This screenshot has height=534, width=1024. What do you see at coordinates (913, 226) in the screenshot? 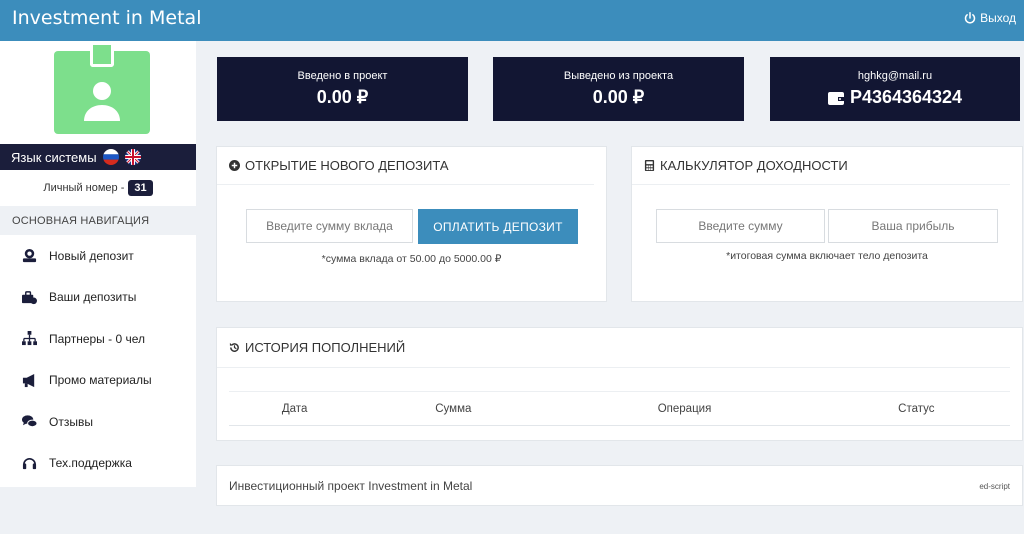
I see `calc-profit-field: Ваша прибыль` at bounding box center [913, 226].